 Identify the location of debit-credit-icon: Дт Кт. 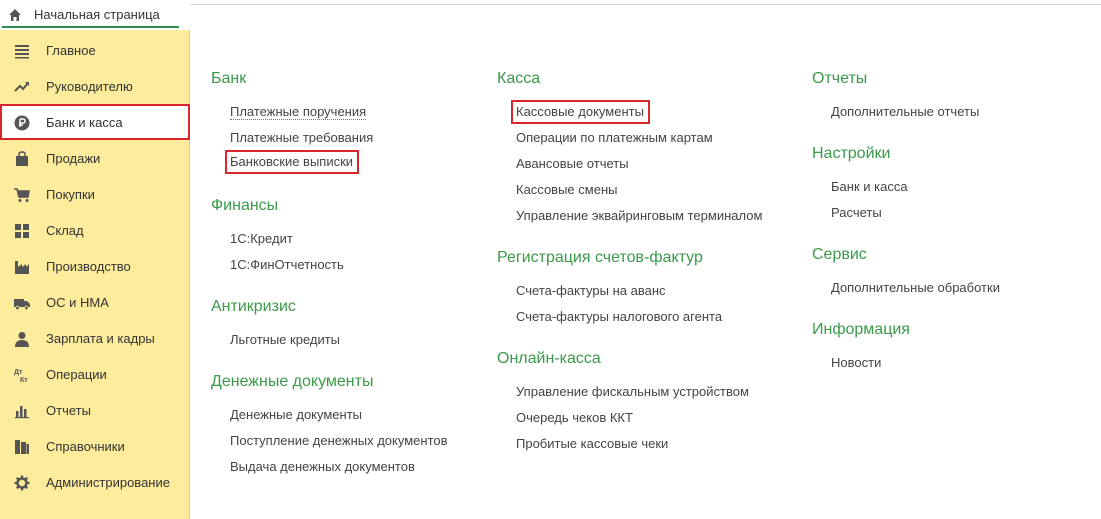
(21, 376).